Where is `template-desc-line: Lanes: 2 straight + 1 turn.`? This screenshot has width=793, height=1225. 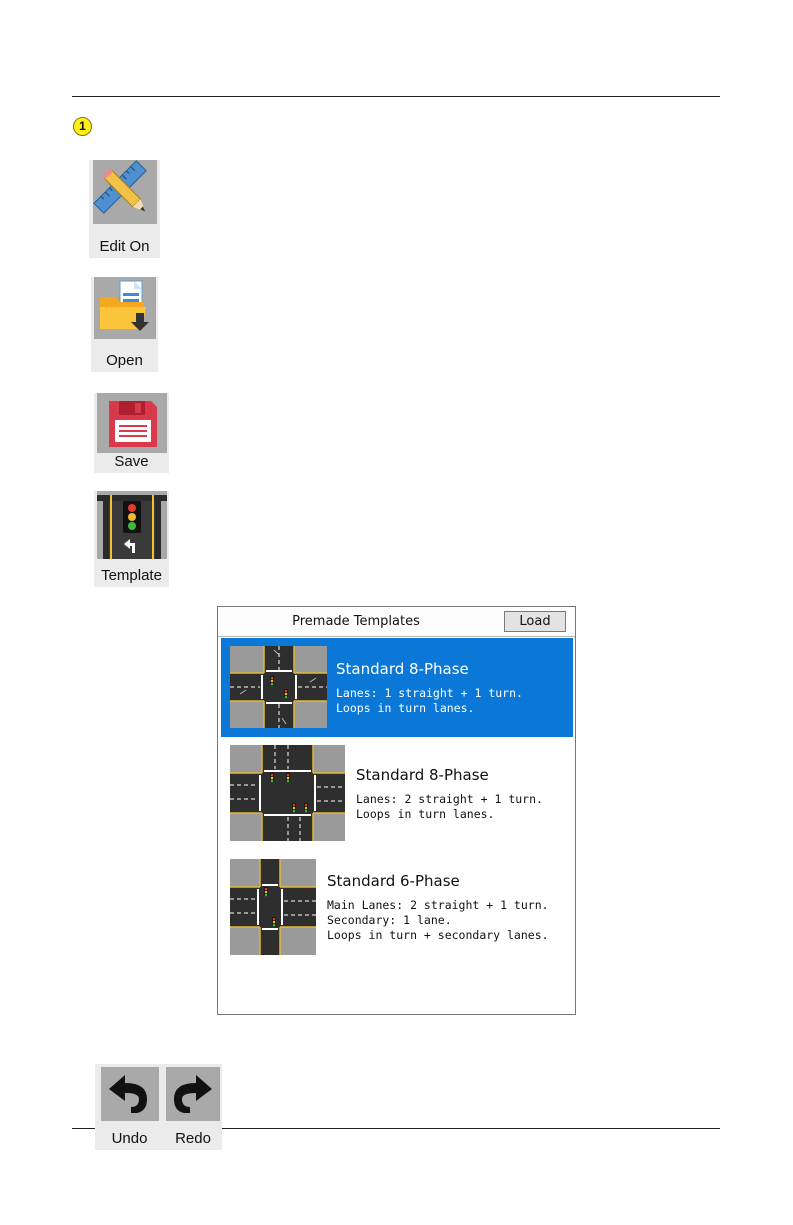 template-desc-line: Lanes: 2 straight + 1 turn. is located at coordinates (449, 799).